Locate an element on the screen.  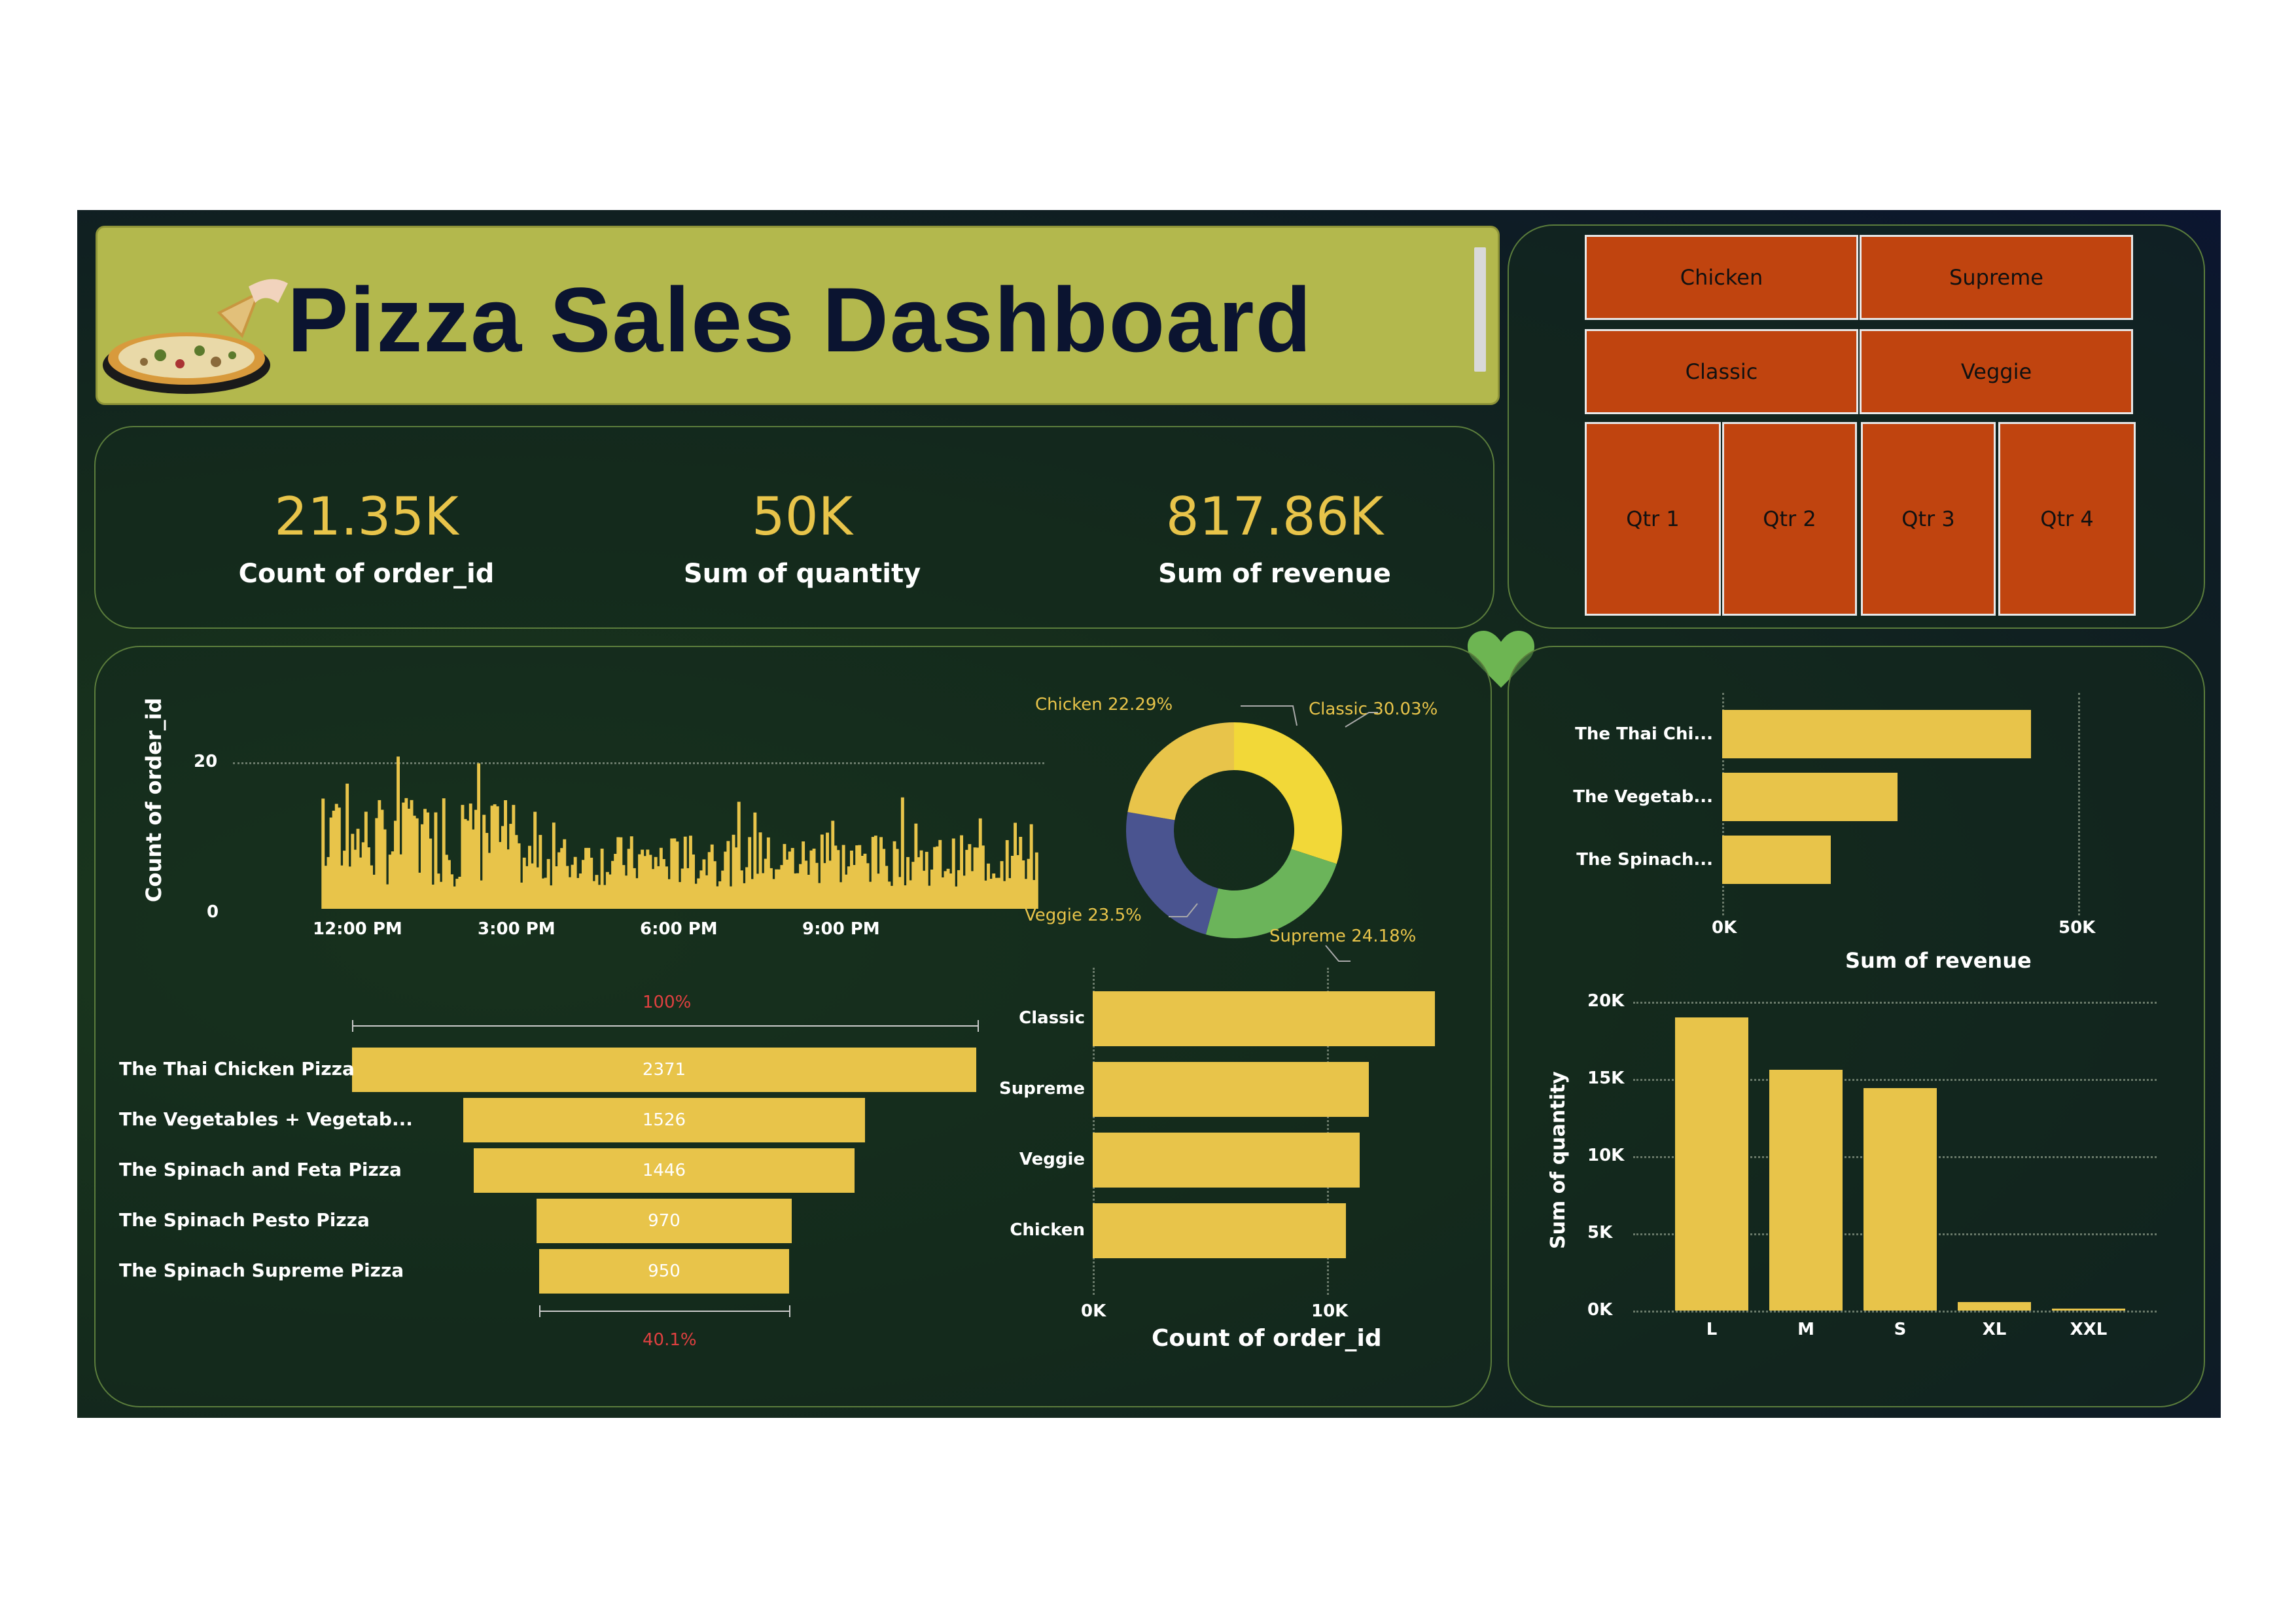
slicer-quarter-3: Qtr 3 is located at coordinates (1929, 519).